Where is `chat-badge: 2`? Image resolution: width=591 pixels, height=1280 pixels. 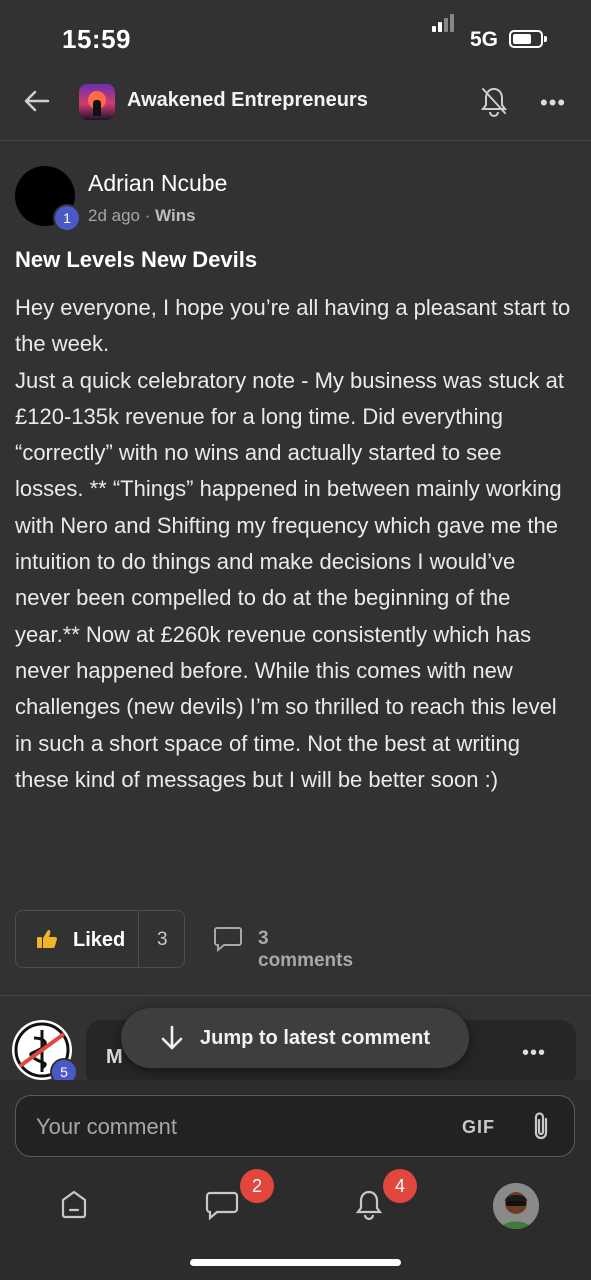
chat-badge: 2 is located at coordinates (257, 1186).